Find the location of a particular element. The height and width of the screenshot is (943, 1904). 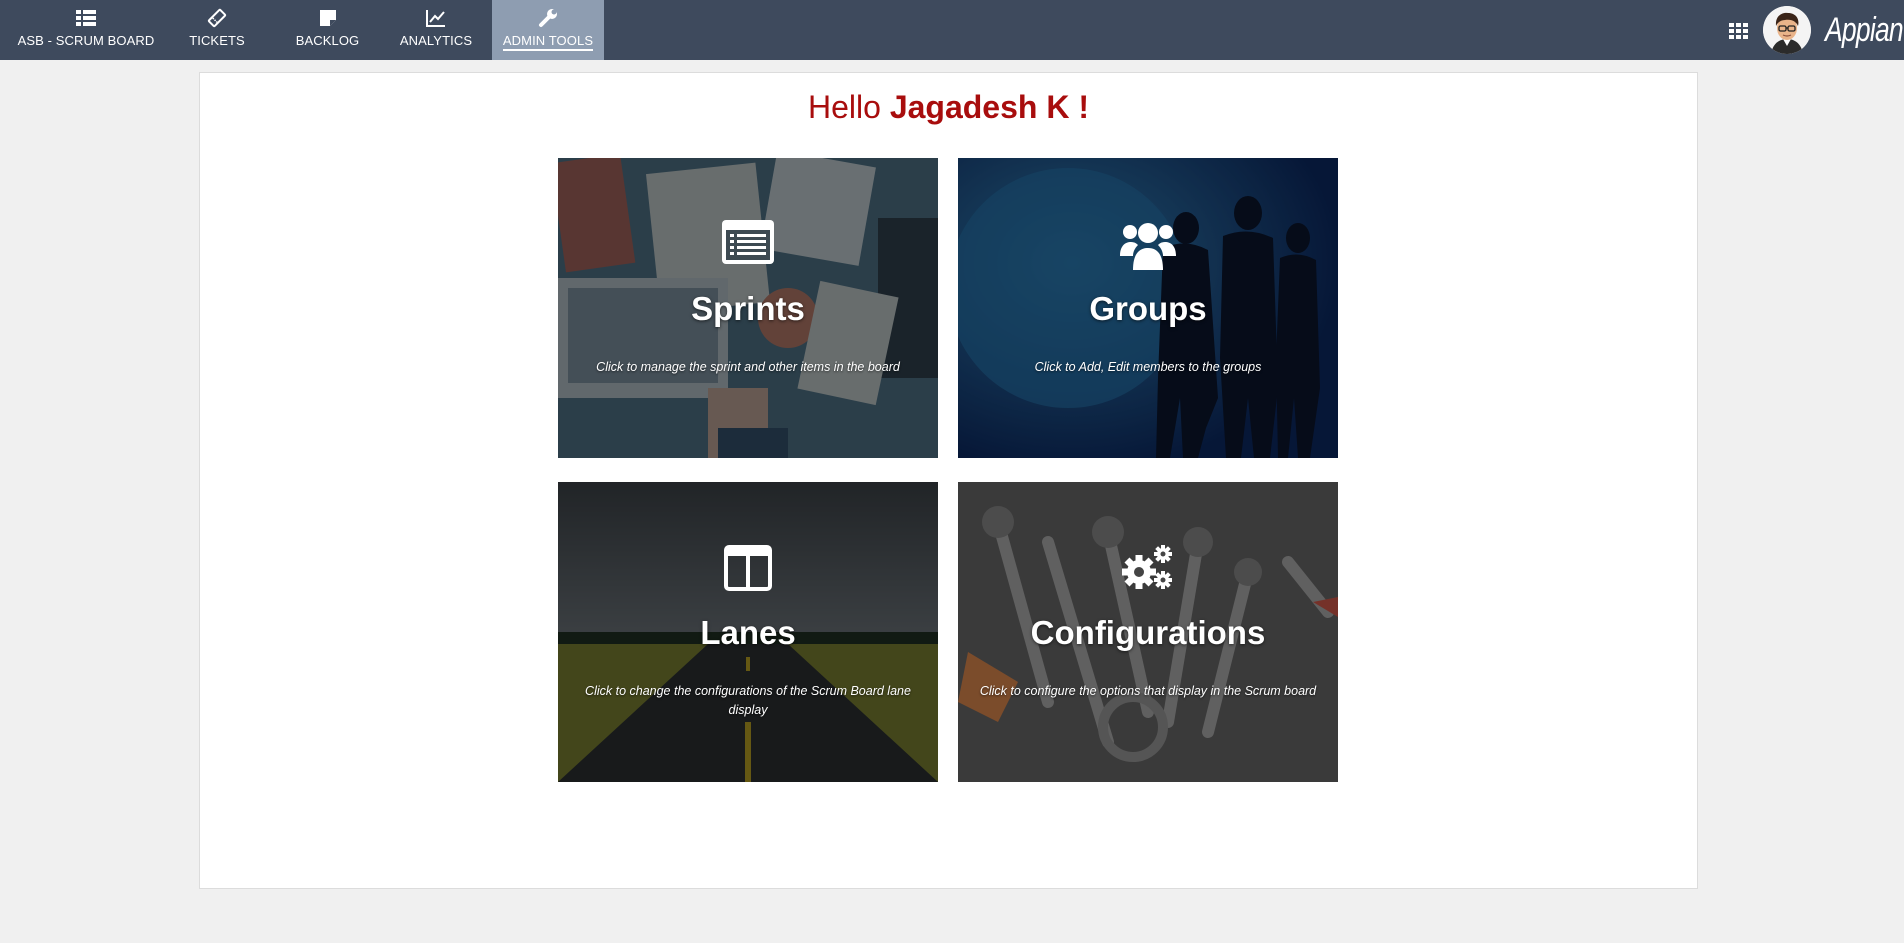

tab-label: TICKETS is located at coordinates (217, 40).